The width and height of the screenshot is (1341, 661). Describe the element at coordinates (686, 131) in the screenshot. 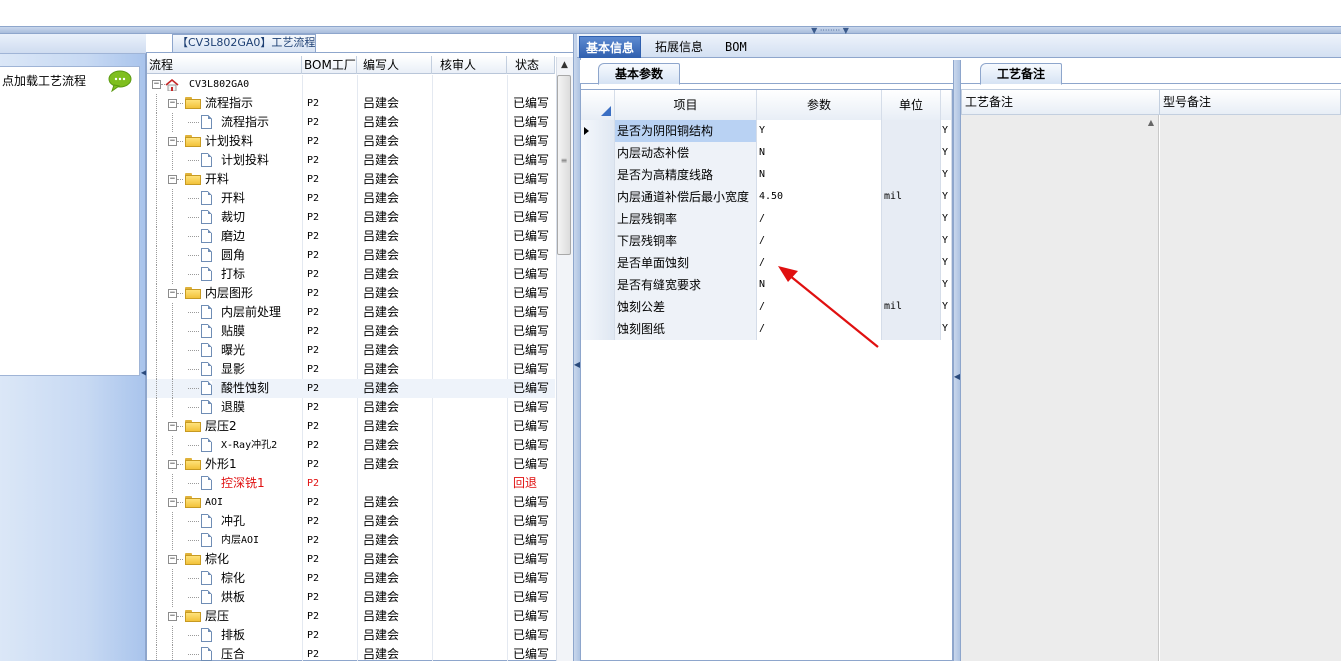

I see `param-item-cell: 是否为阴阳铜结构` at that location.